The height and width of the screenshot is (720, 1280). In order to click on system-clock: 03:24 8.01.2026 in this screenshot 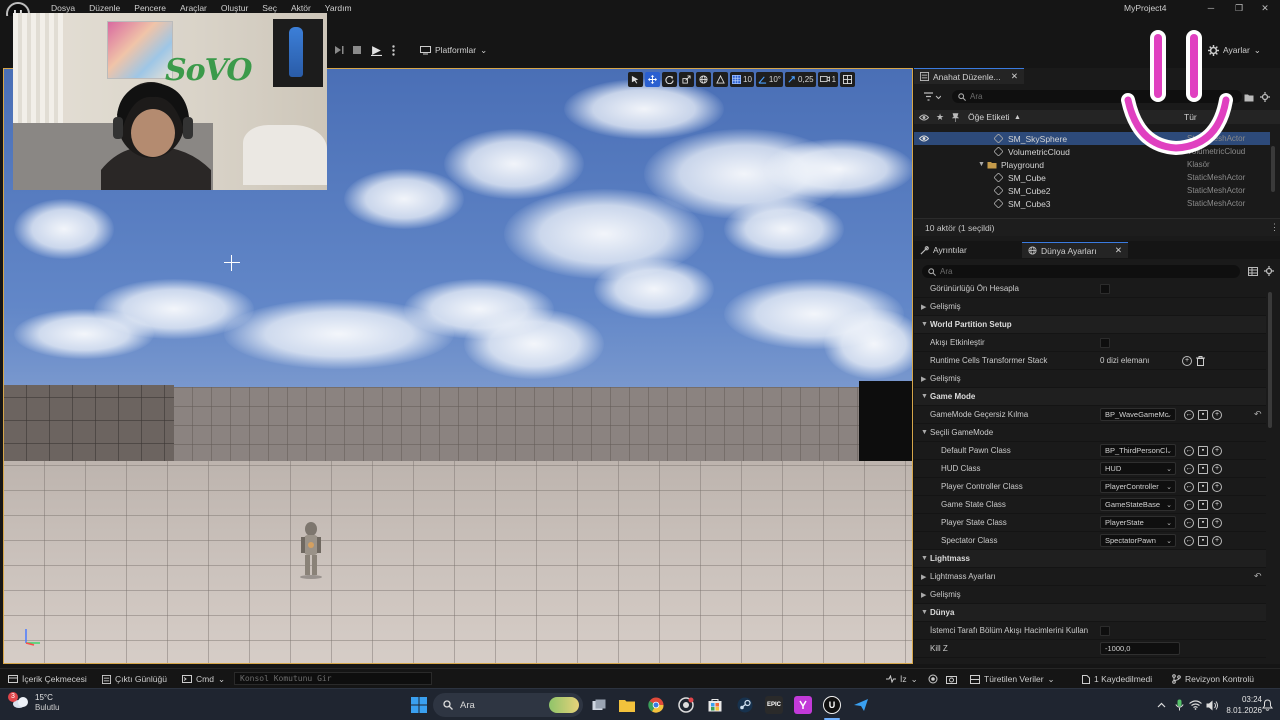, I will do `click(1242, 705)`.